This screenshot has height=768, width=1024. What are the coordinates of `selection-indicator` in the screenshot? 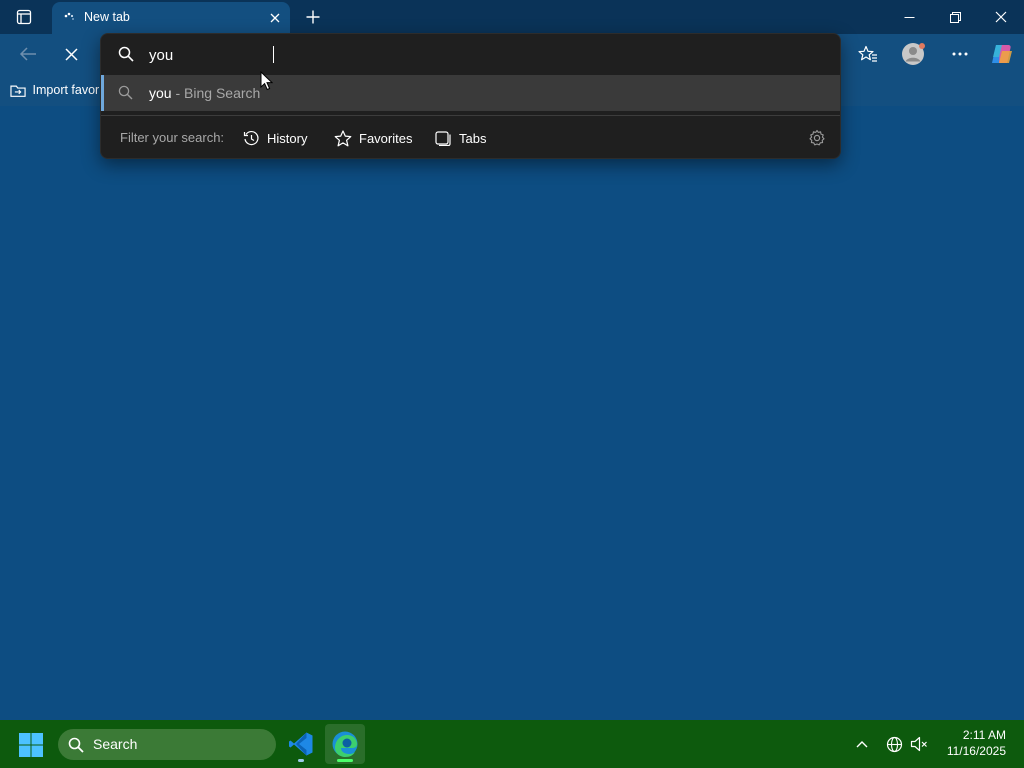 It's located at (102, 93).